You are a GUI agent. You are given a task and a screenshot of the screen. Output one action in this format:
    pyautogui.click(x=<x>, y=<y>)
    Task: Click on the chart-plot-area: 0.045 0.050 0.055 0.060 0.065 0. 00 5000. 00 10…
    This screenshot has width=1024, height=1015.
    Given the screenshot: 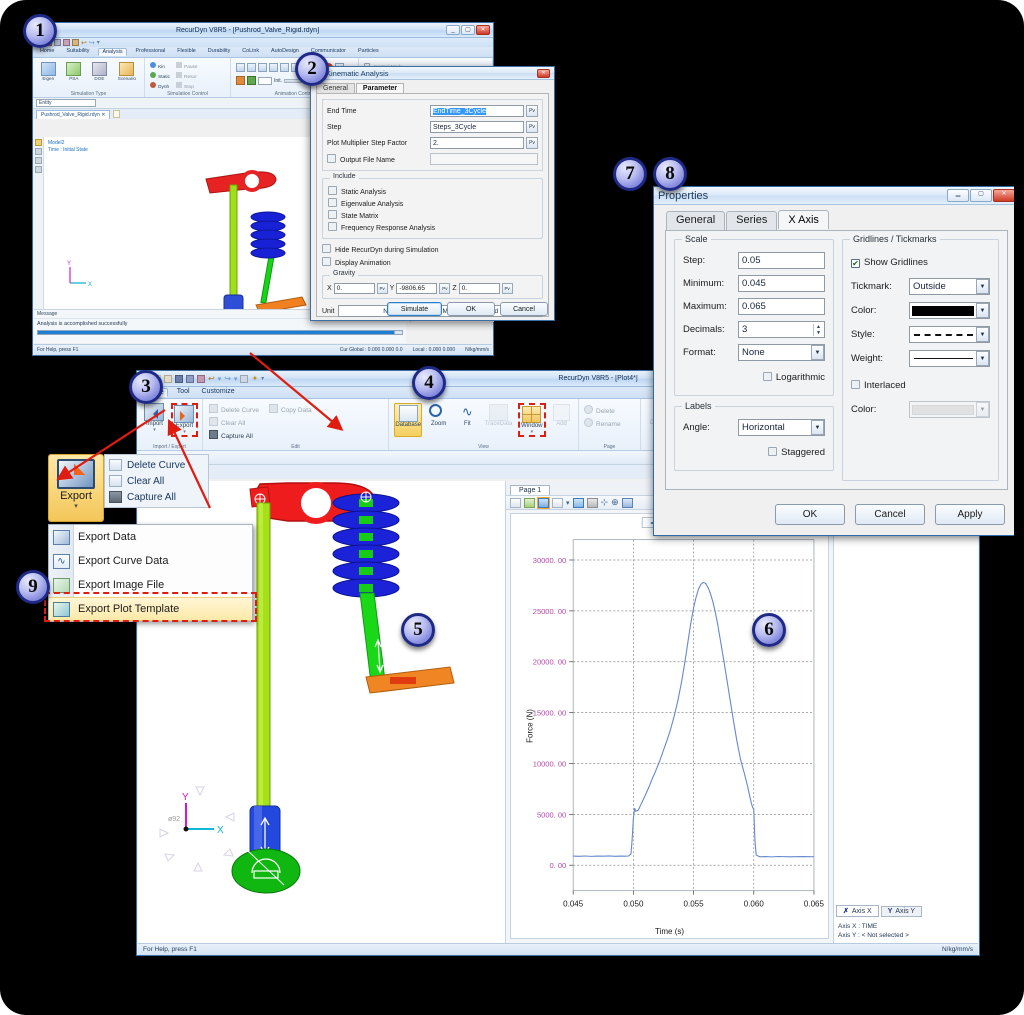 What is the action you would take?
    pyautogui.click(x=669, y=726)
    